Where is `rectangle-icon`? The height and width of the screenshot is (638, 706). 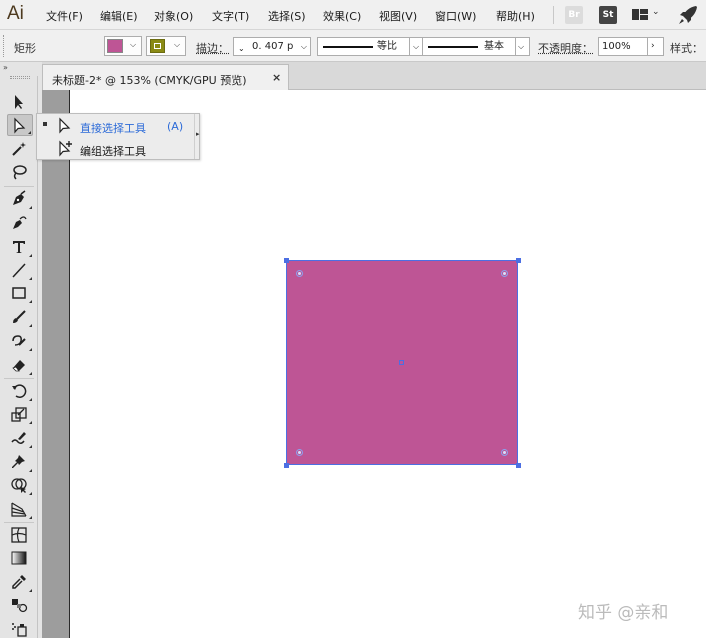 rectangle-icon is located at coordinates (19, 293).